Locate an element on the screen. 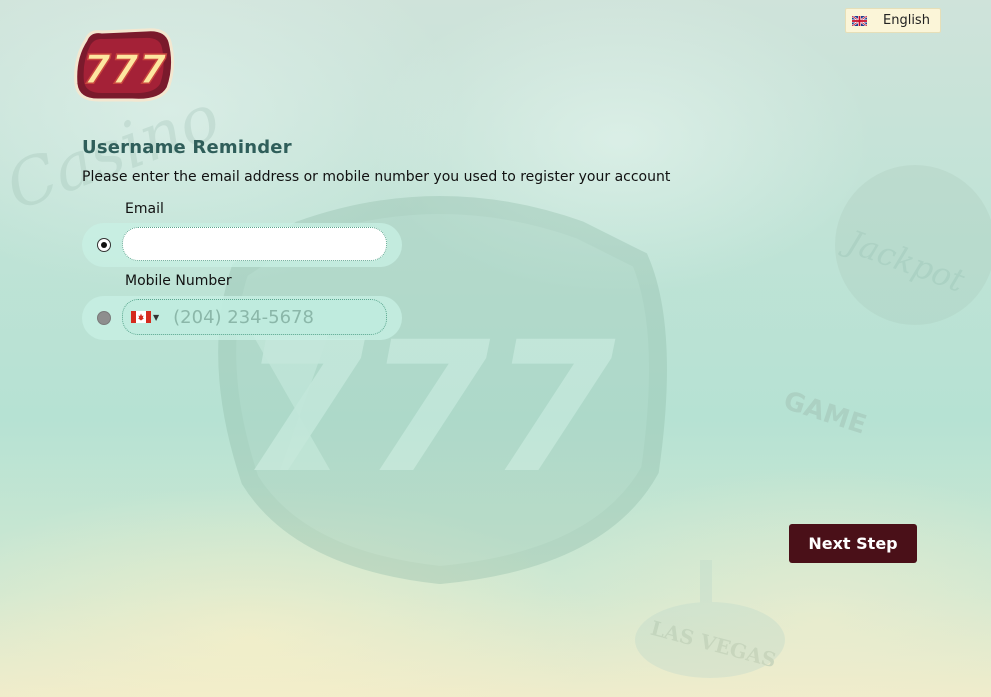  777-logo: 777 is located at coordinates (124, 64).